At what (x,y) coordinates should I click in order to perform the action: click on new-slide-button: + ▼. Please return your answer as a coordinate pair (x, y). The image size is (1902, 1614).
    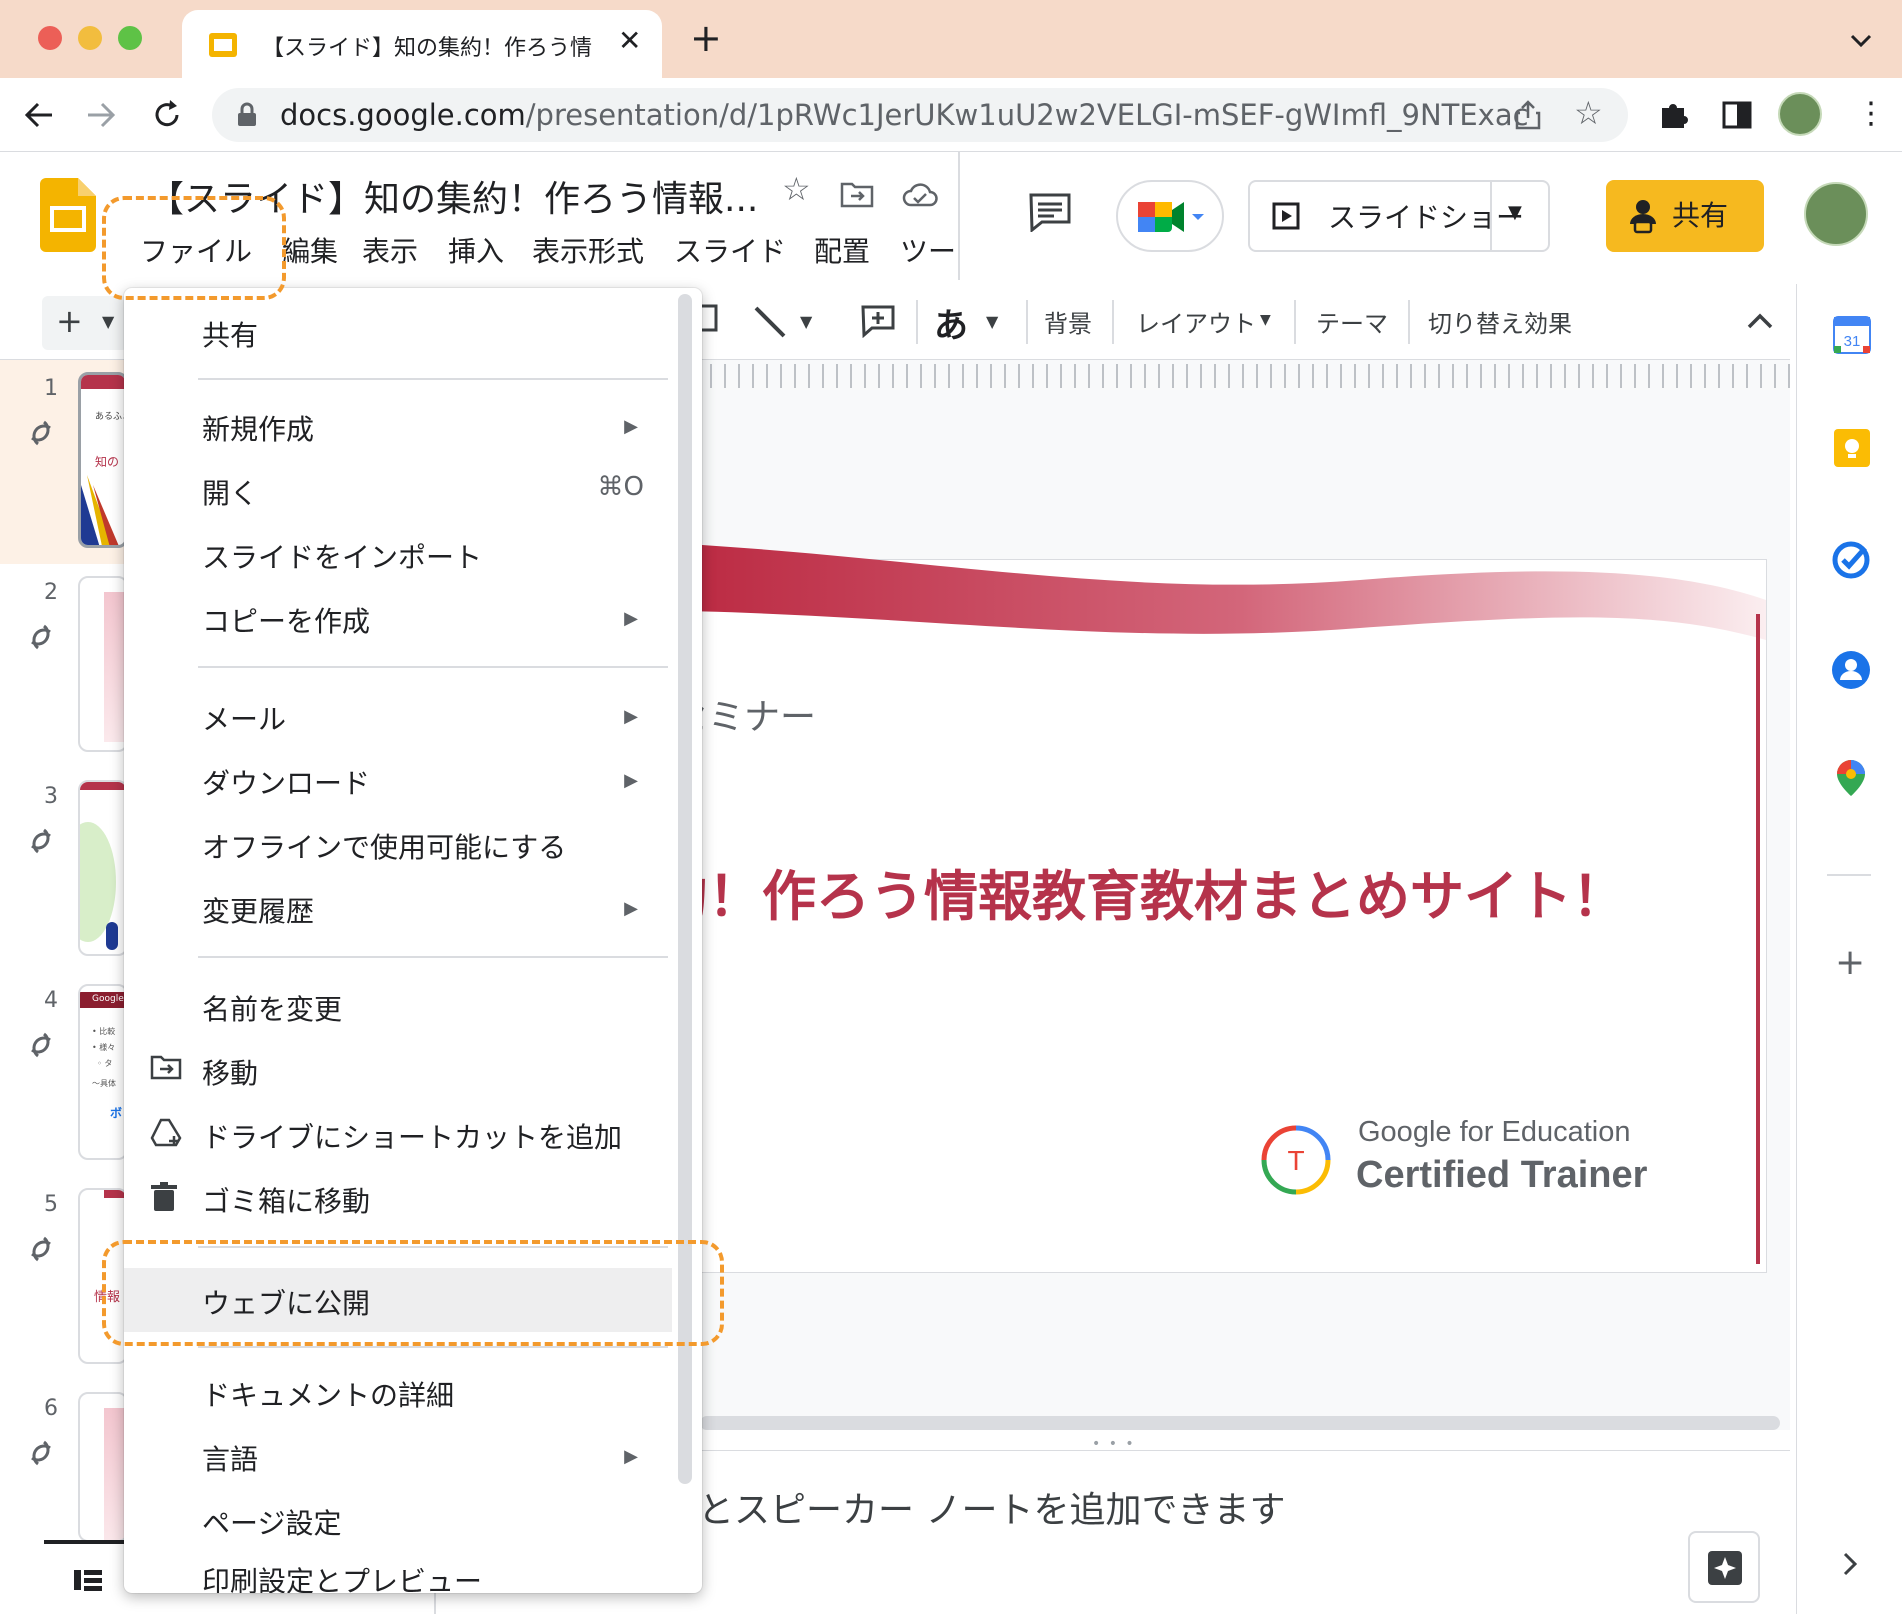
    Looking at the image, I should click on (85, 323).